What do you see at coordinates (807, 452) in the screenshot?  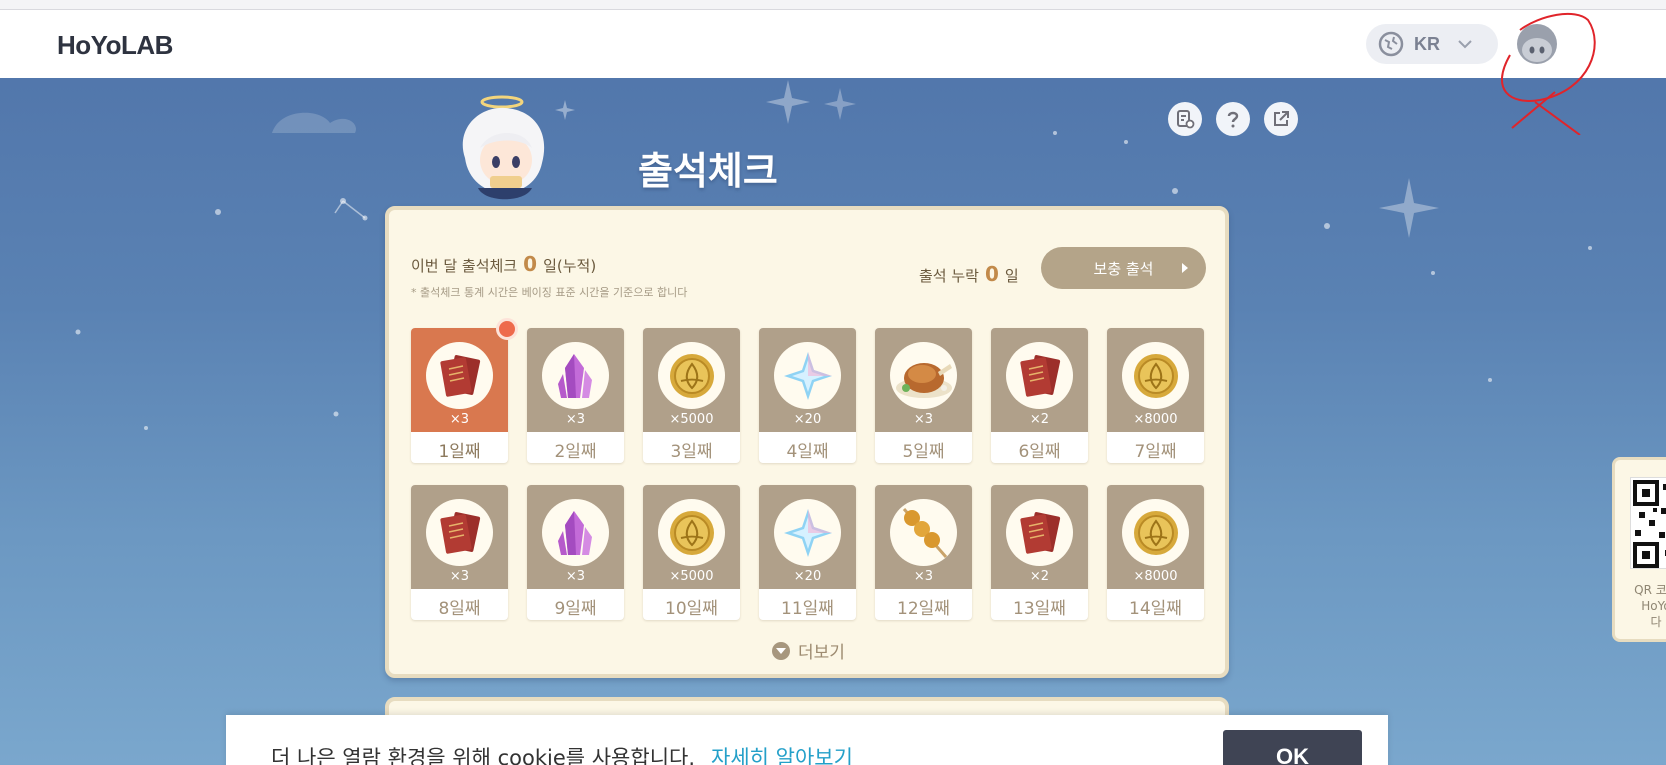 I see `day-label: 4일째` at bounding box center [807, 452].